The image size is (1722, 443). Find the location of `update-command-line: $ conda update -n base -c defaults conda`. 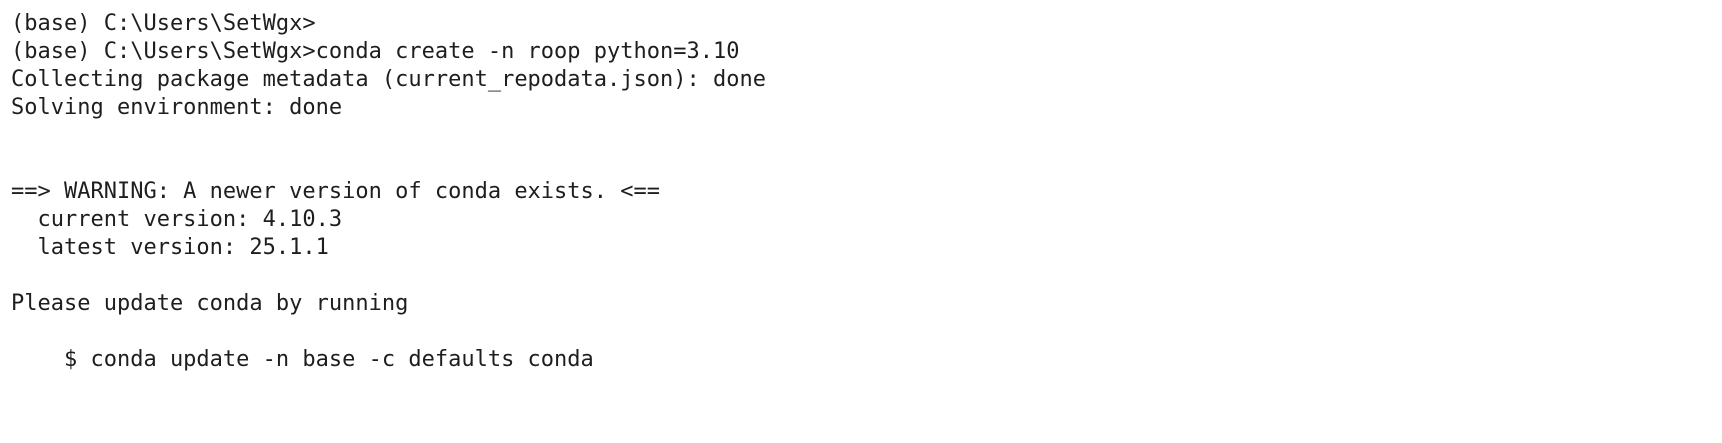

update-command-line: $ conda update -n base -c defaults conda is located at coordinates (302, 359).